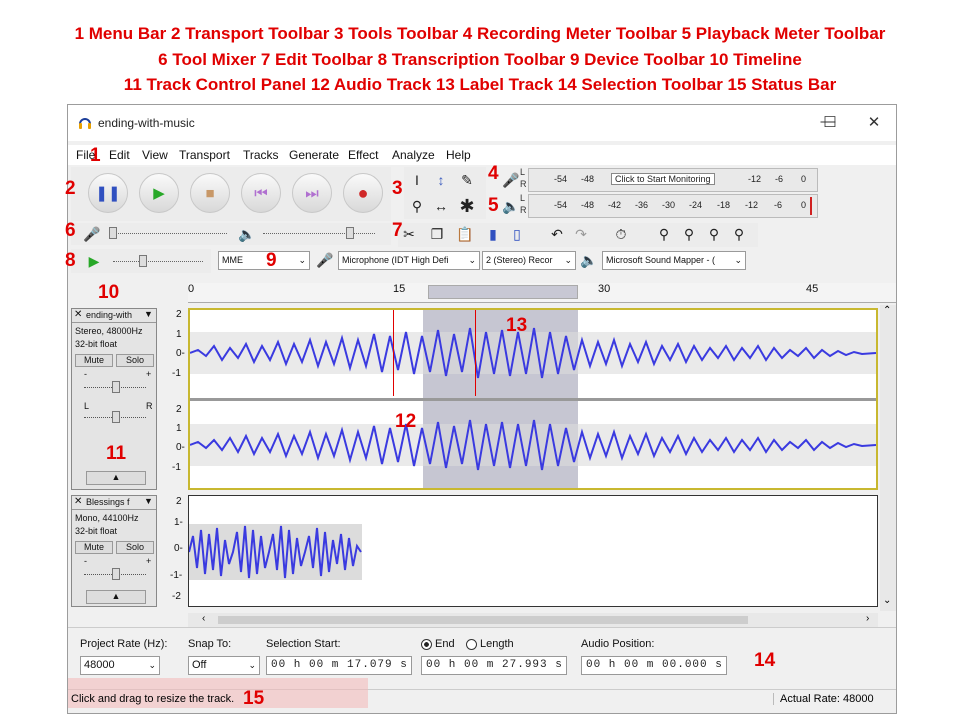 This screenshot has width=960, height=720. Describe the element at coordinates (113, 233) in the screenshot. I see `record-volume-thumb` at that location.